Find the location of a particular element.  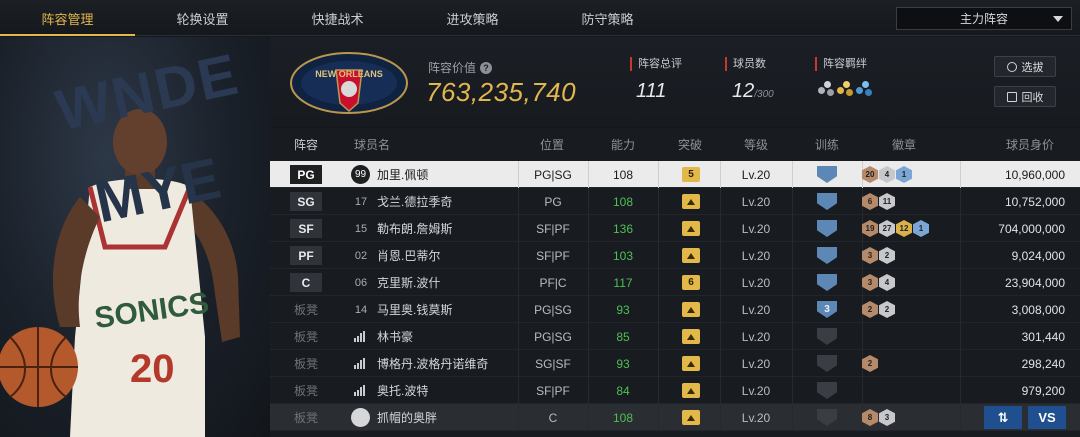

player-salary: 3,008,000 is located at coordinates (1038, 309).